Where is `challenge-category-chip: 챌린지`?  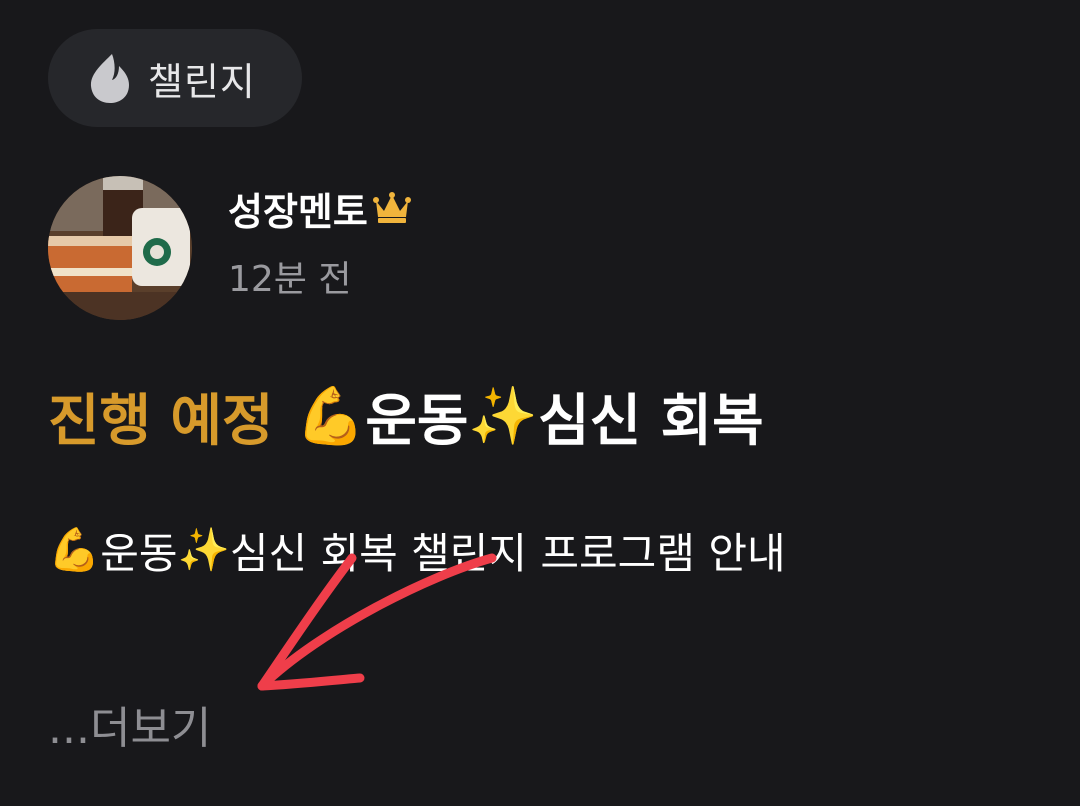
challenge-category-chip: 챌린지 is located at coordinates (175, 78).